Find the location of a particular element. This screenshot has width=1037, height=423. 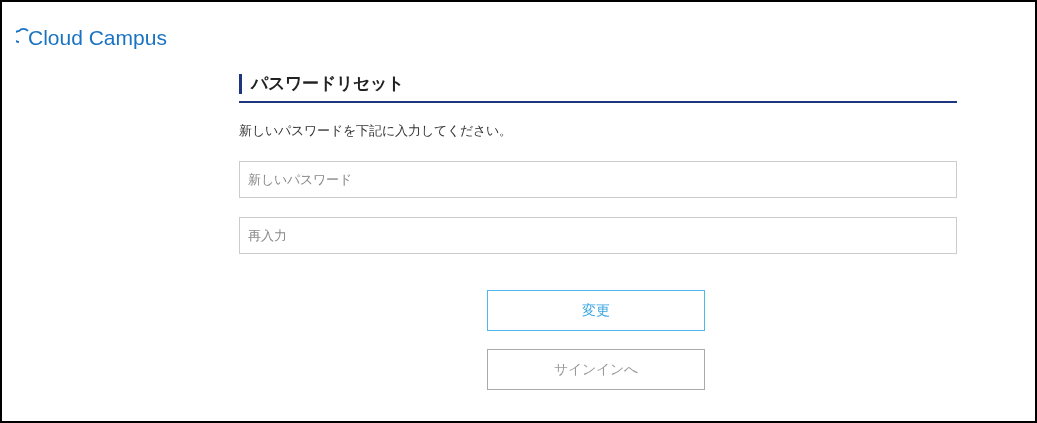

sign-in-button: サインインへ is located at coordinates (595, 369).